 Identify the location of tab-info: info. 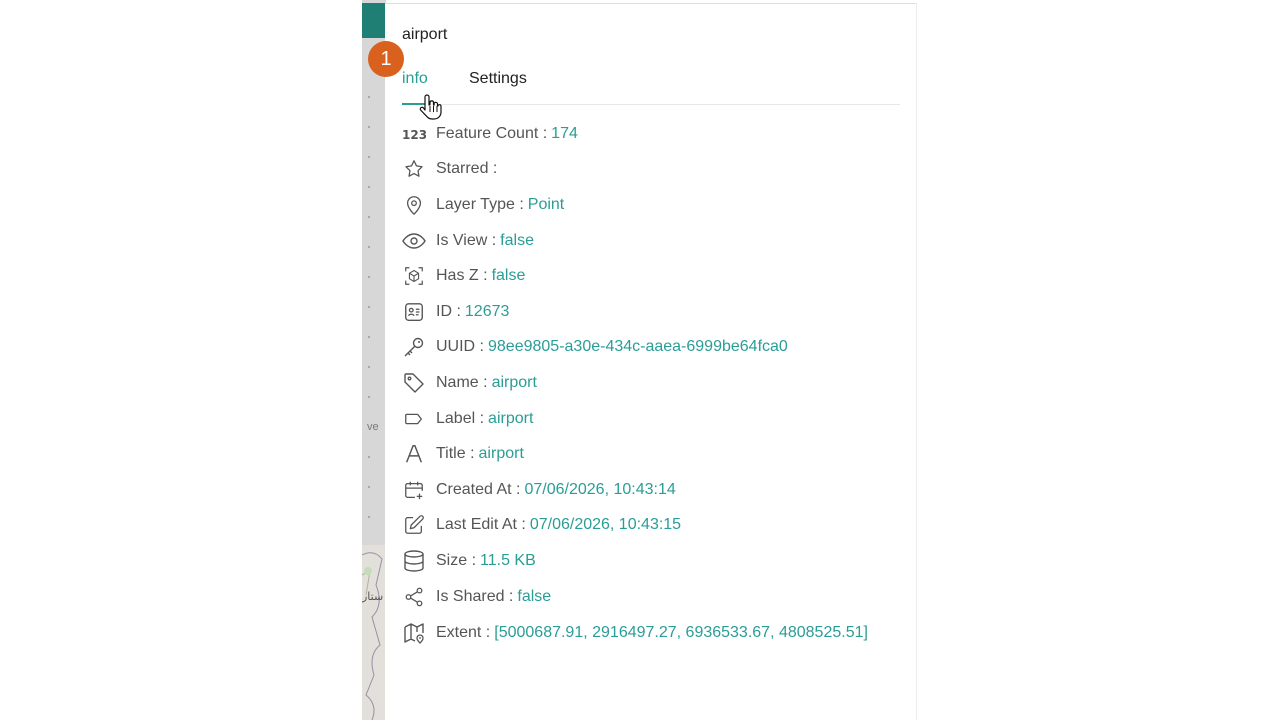
(415, 79).